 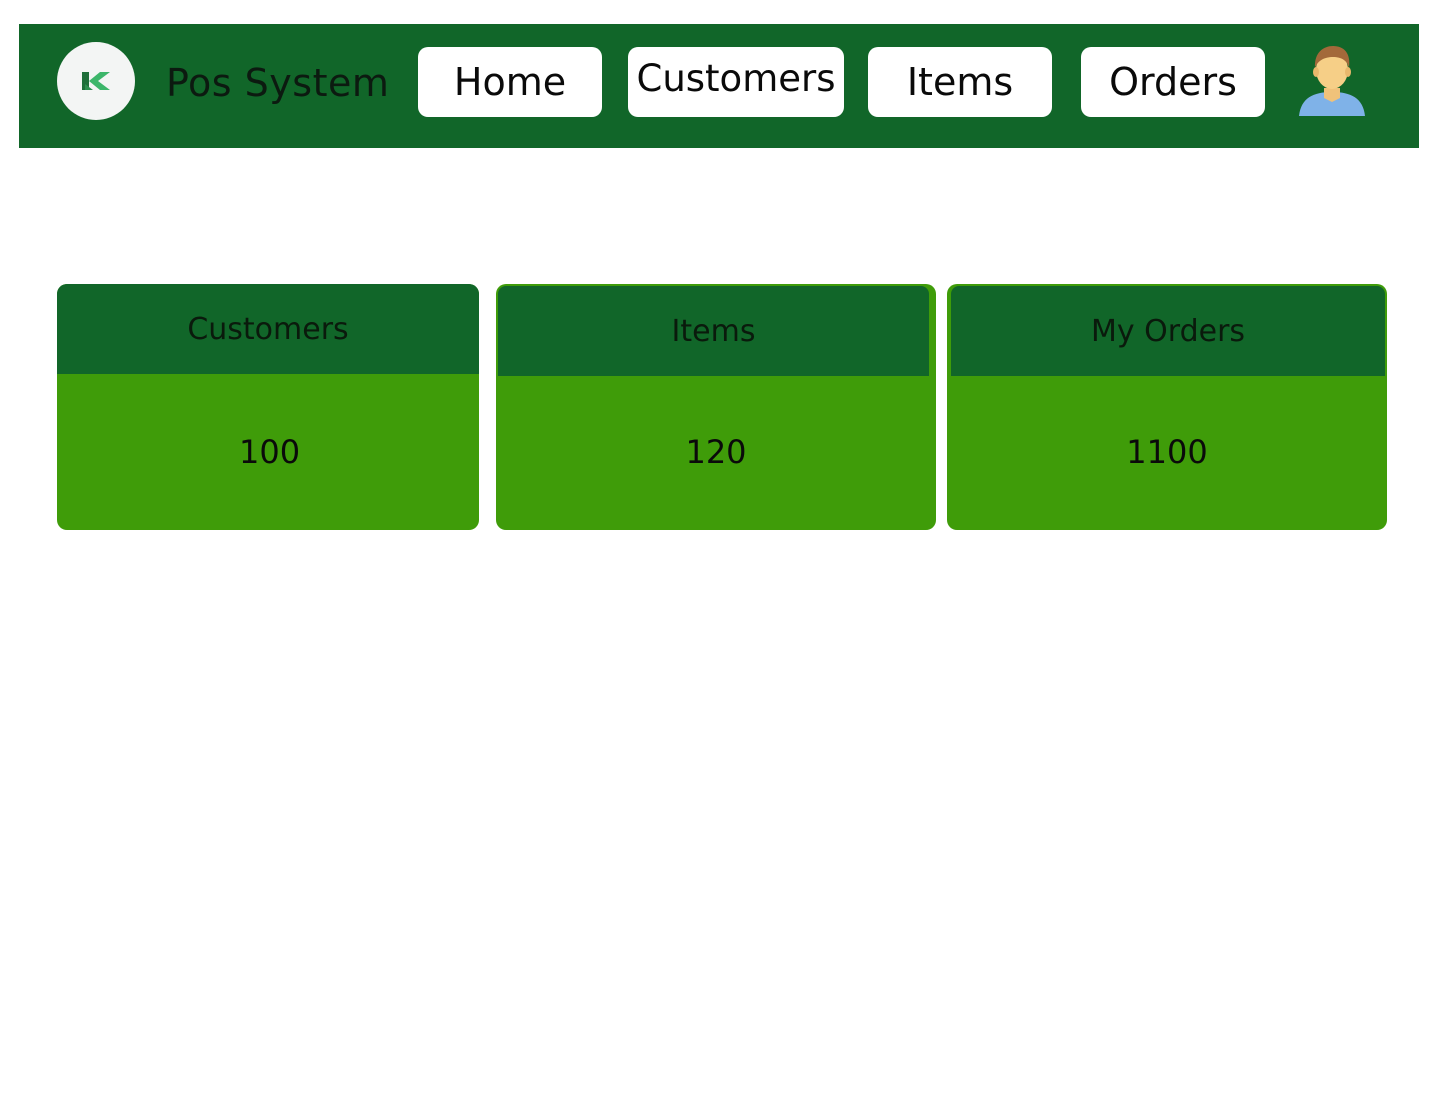 I want to click on customers-card: Customers 100, so click(x=268, y=407).